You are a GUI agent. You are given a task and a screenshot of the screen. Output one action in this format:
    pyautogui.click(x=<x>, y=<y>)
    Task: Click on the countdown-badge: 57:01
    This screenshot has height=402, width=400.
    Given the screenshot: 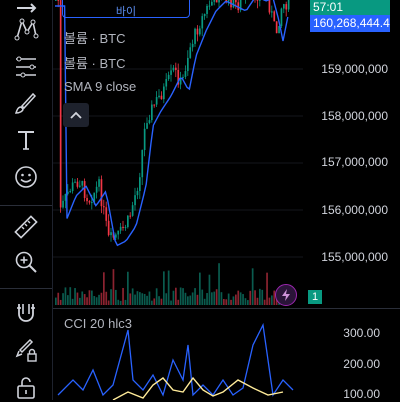 What is the action you would take?
    pyautogui.click(x=350, y=7)
    